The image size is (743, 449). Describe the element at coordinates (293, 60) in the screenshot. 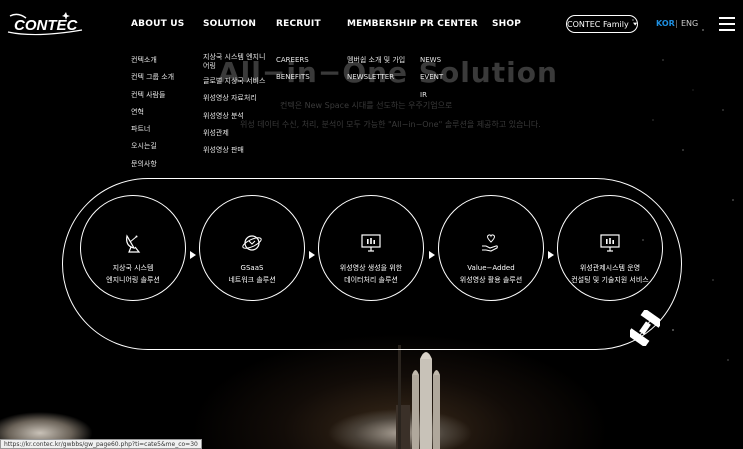

I see `submenu-item: CAREERS` at that location.